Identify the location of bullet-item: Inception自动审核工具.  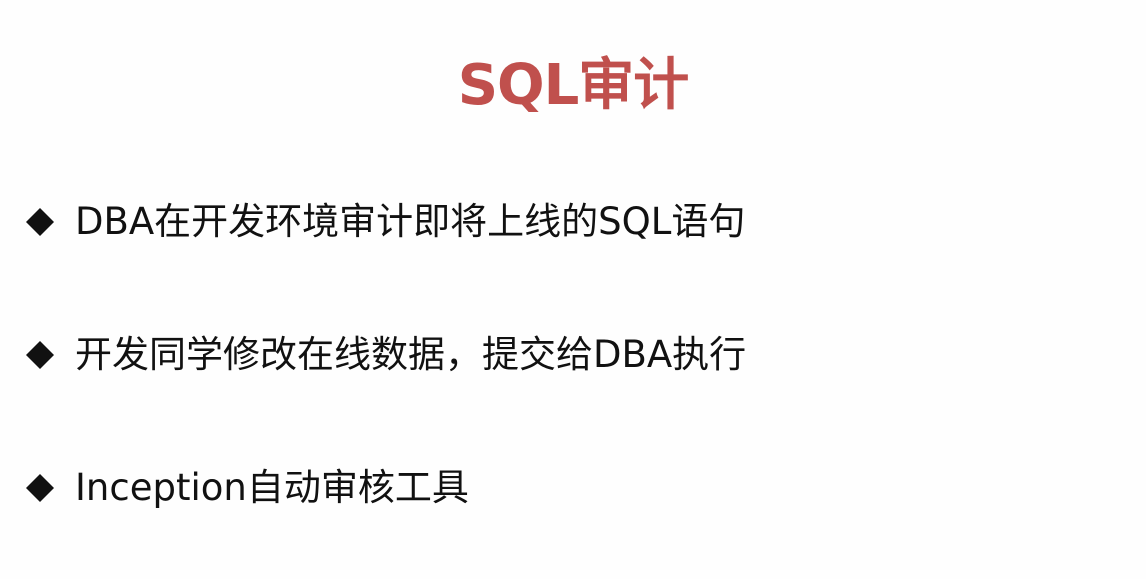
(245, 488).